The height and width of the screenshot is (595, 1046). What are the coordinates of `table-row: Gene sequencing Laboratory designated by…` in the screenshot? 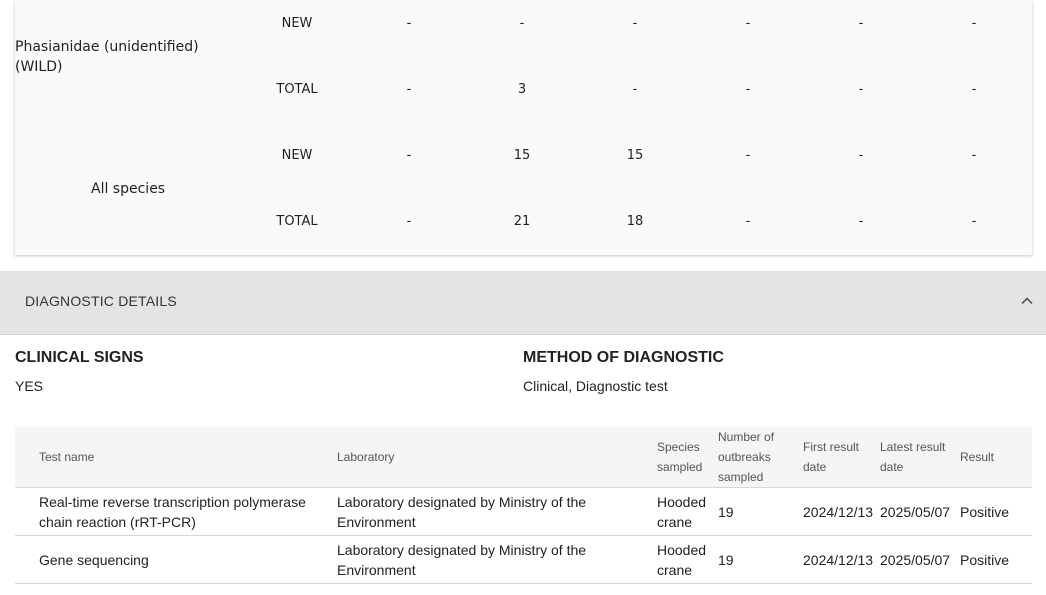 It's located at (523, 559).